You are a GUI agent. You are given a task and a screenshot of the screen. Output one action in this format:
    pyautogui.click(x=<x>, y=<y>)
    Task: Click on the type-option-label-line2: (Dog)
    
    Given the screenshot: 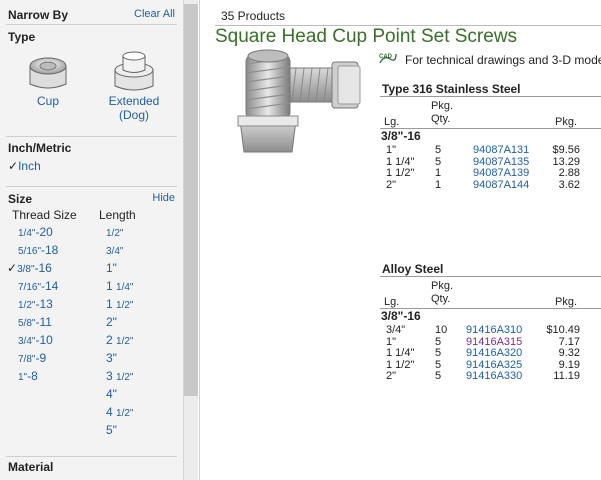 What is the action you would take?
    pyautogui.click(x=133, y=115)
    